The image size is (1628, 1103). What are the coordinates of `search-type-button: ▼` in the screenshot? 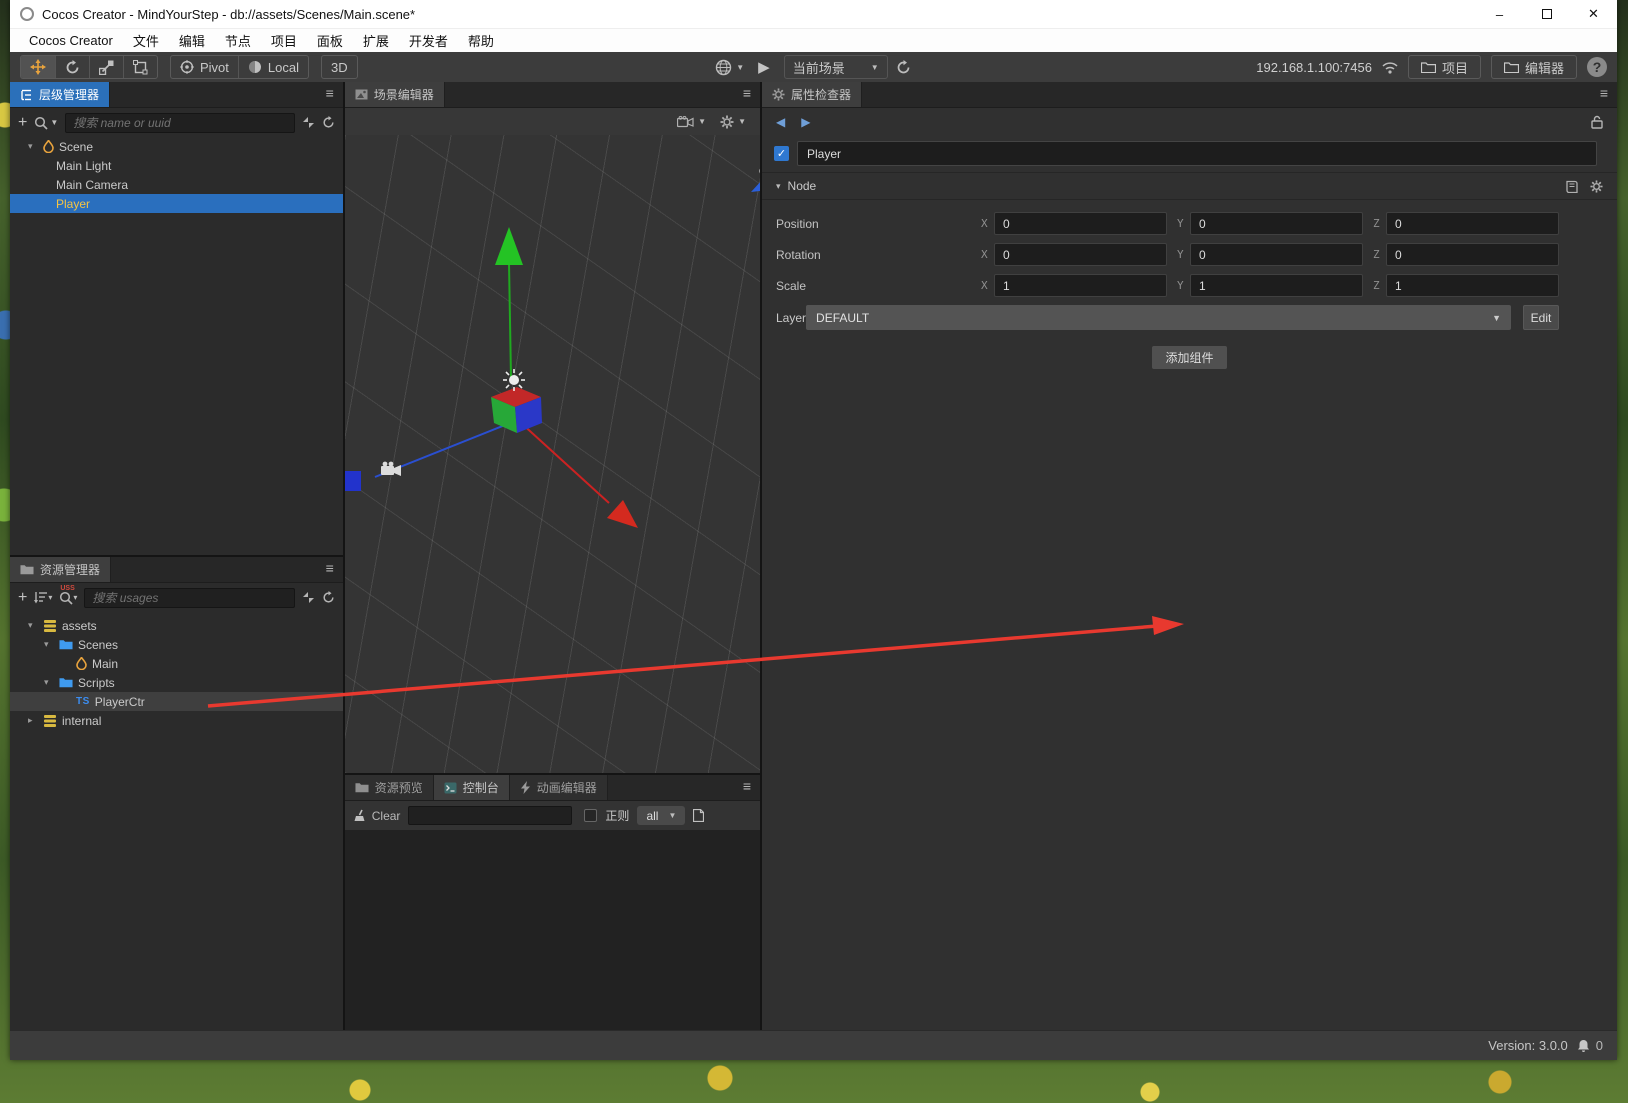 It's located at (46, 123).